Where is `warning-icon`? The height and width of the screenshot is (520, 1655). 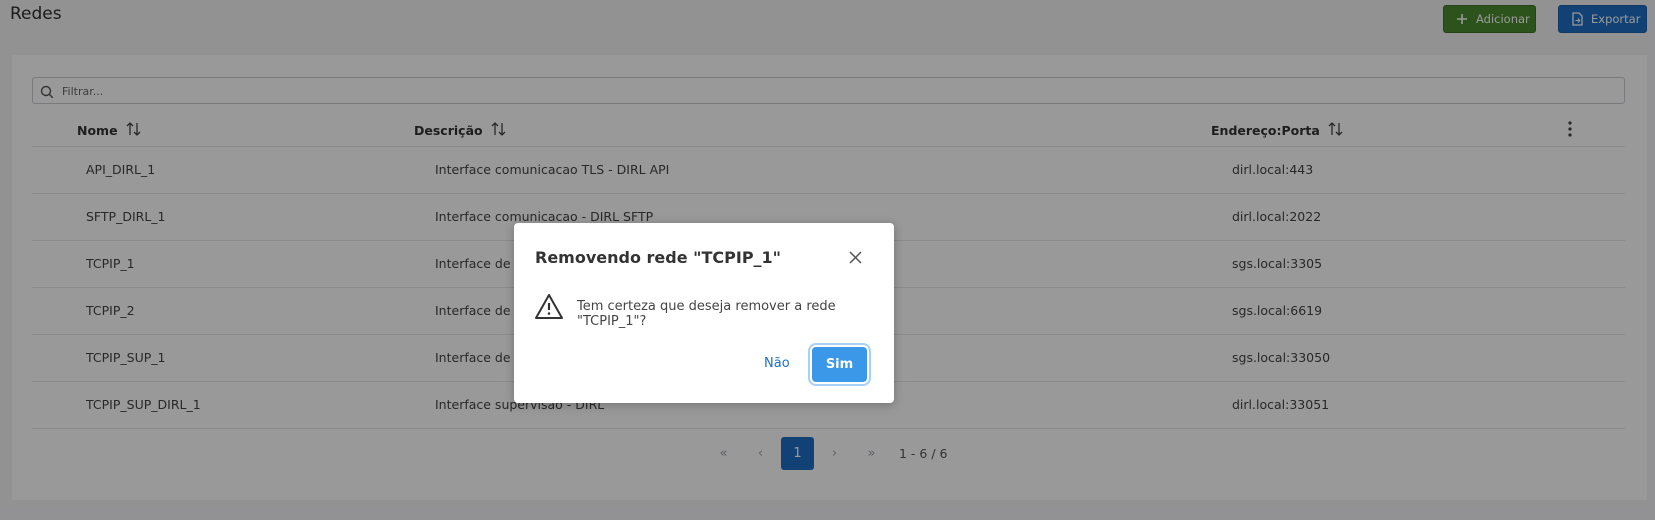
warning-icon is located at coordinates (549, 308).